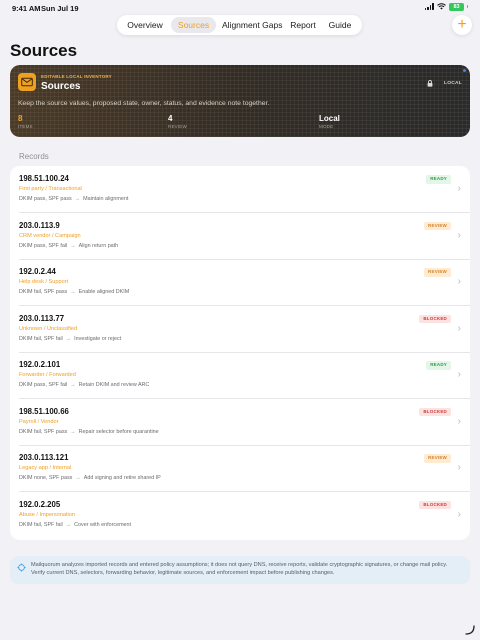 This screenshot has width=480, height=640. I want to click on lock-icon, so click(430, 83).